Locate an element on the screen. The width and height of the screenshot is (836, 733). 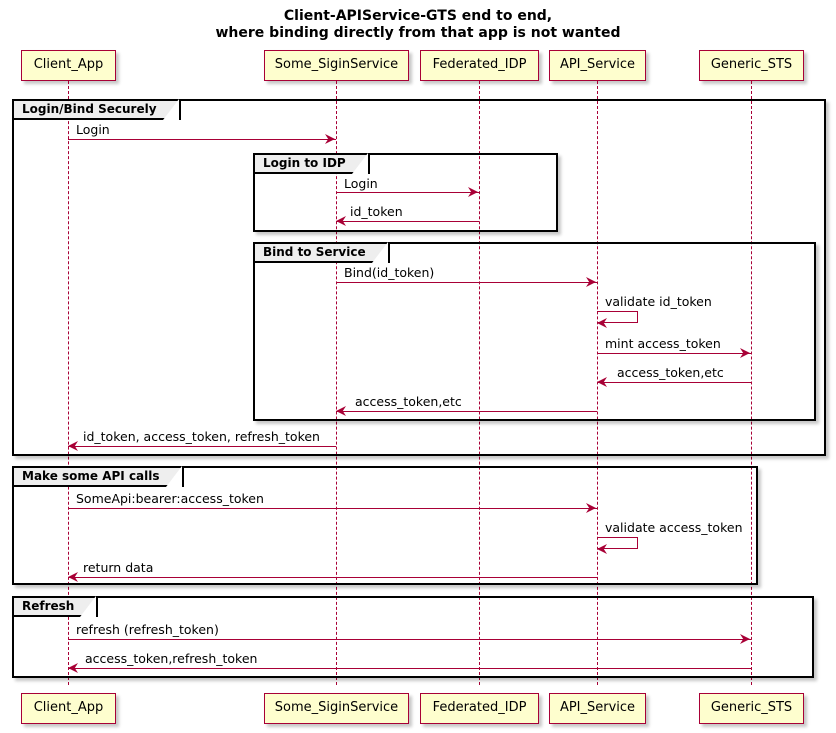
message-label-m14: access_token,refresh_token is located at coordinates (171, 658).